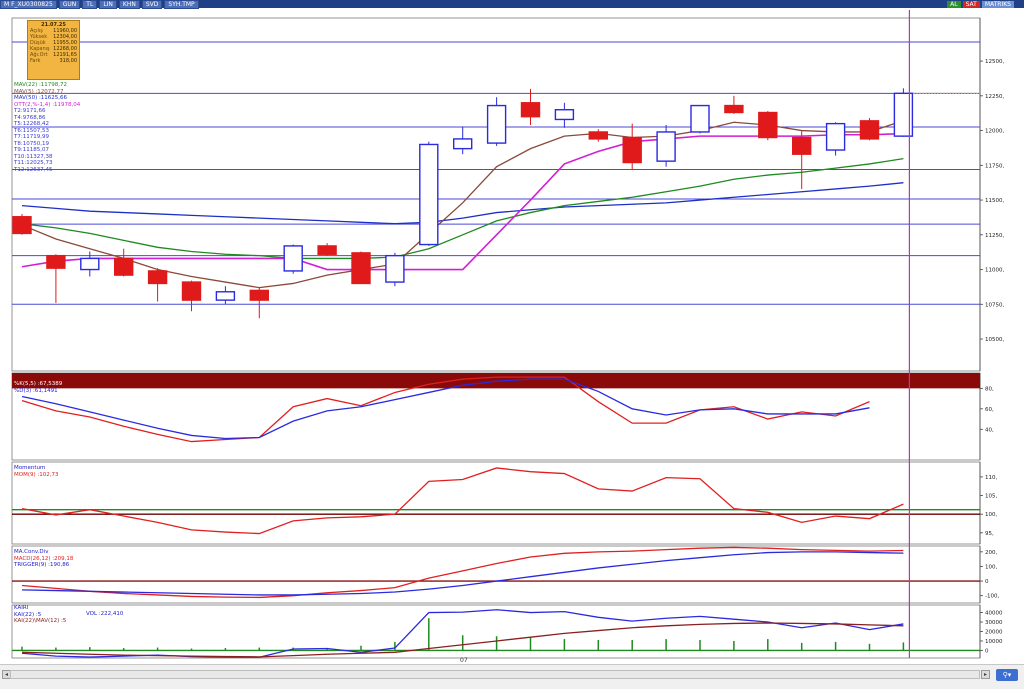 The width and height of the screenshot is (1024, 689). What do you see at coordinates (989, 389) in the screenshot?
I see `y-tick-label-stoch-2: 80,` at bounding box center [989, 389].